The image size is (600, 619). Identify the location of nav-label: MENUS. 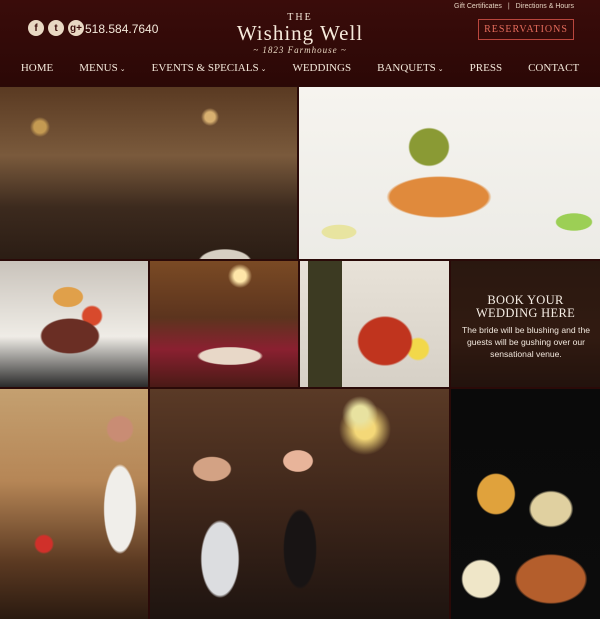
(98, 68).